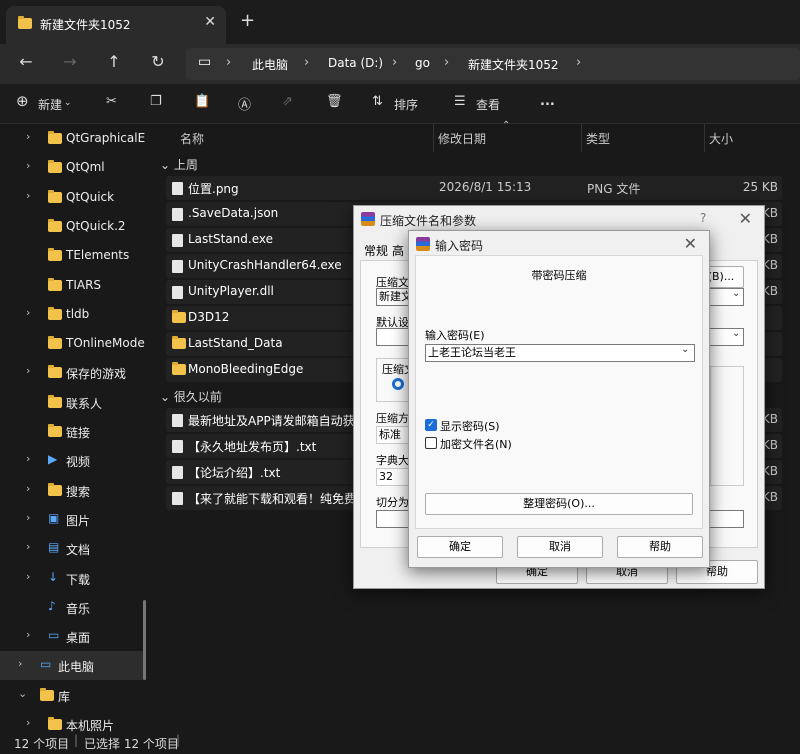 This screenshot has width=800, height=754. What do you see at coordinates (73, 519) in the screenshot?
I see `sidebar-item: › ▣ 图片` at bounding box center [73, 519].